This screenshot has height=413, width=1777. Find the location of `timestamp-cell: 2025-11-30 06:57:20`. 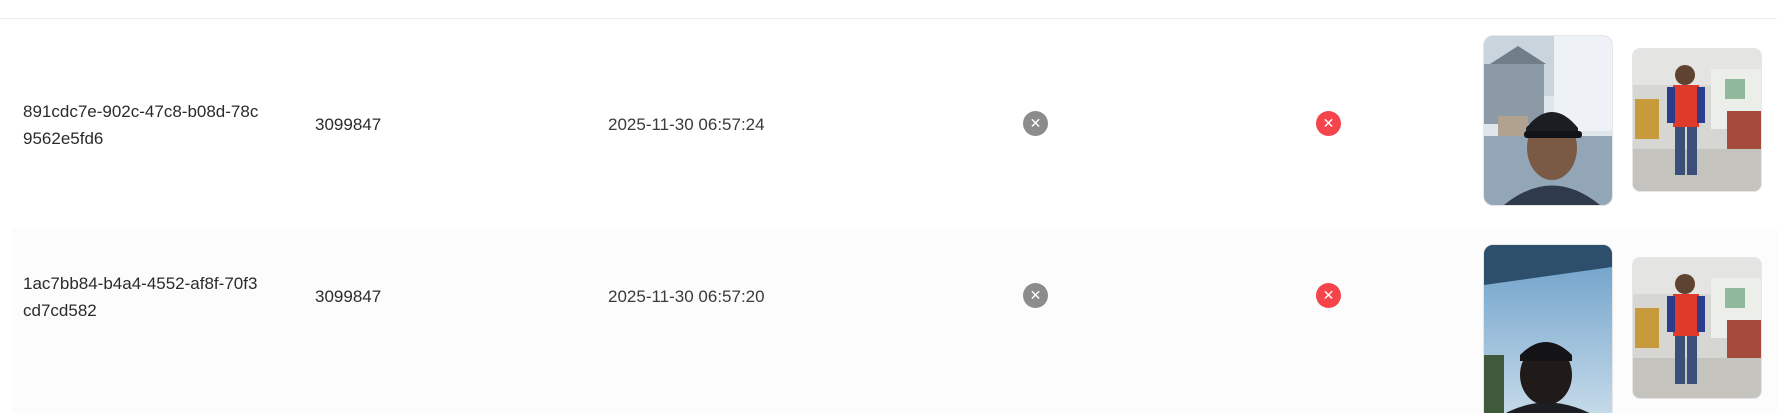

timestamp-cell: 2025-11-30 06:57:20 is located at coordinates (686, 296).